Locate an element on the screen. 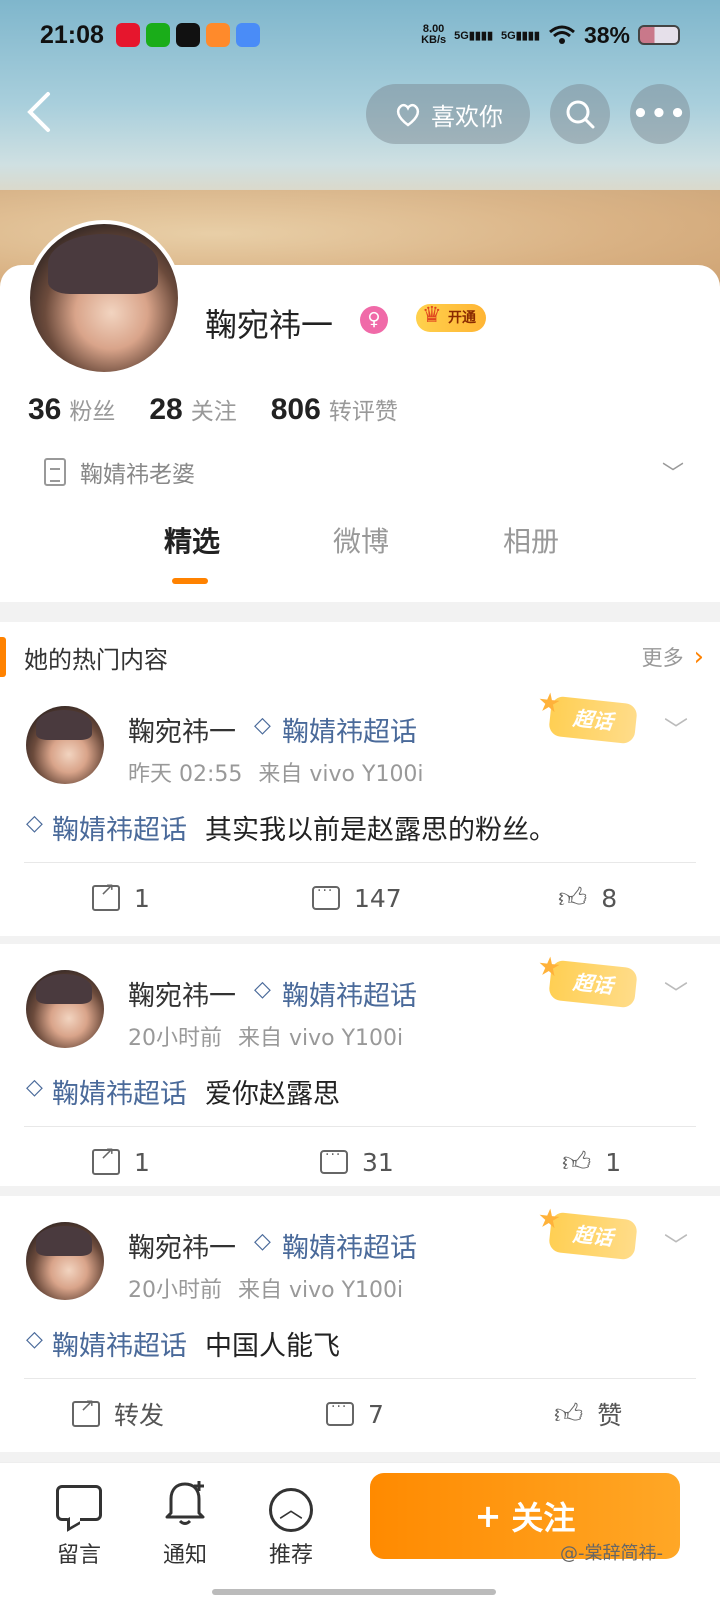 The image size is (720, 1600). repost-button: 转发 is located at coordinates (118, 1414).